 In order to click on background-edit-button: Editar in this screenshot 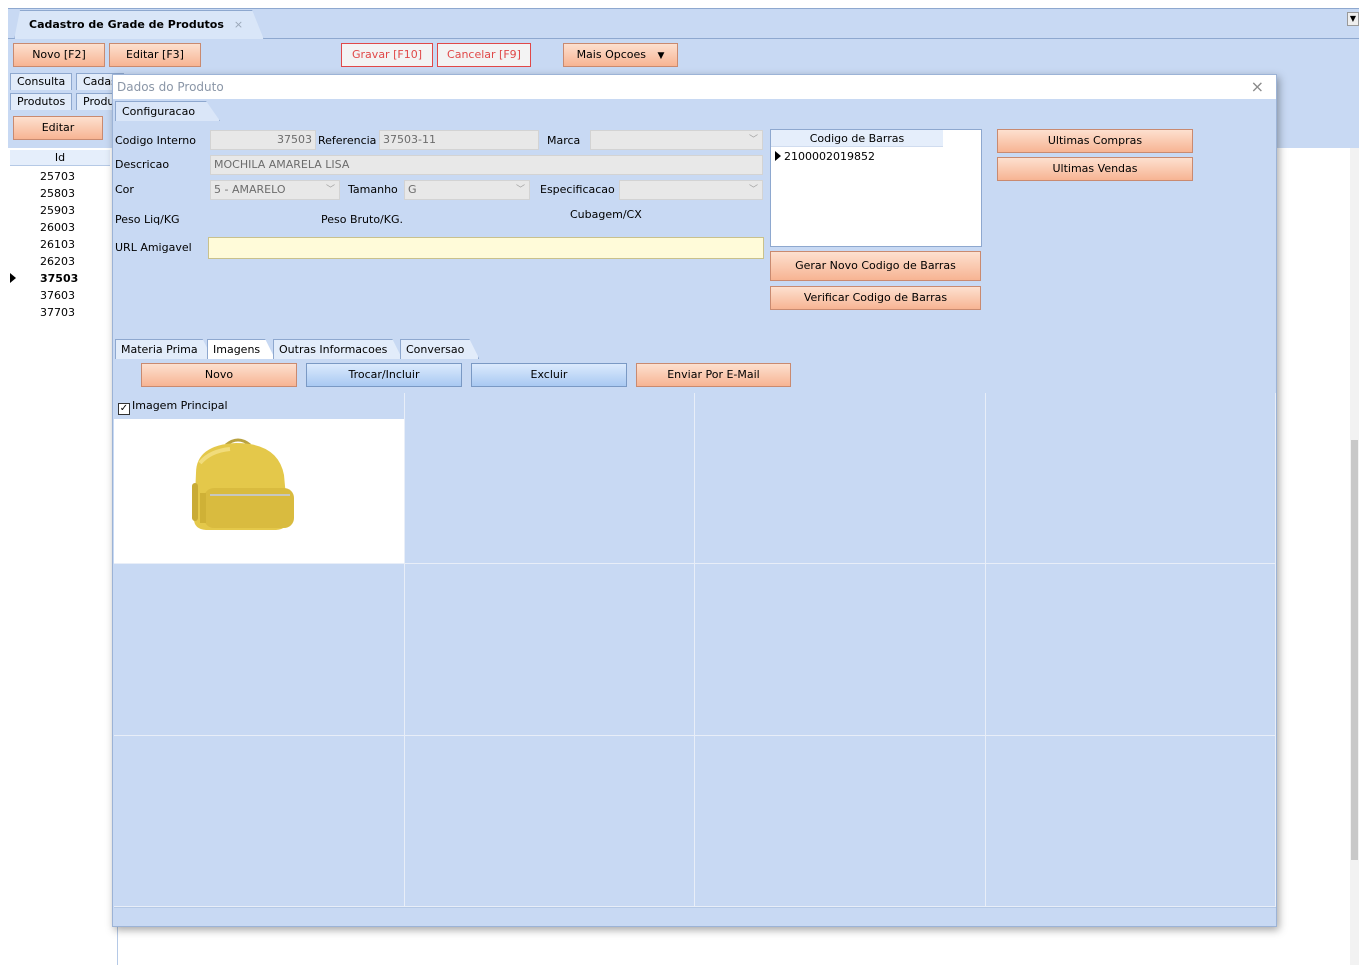, I will do `click(58, 128)`.